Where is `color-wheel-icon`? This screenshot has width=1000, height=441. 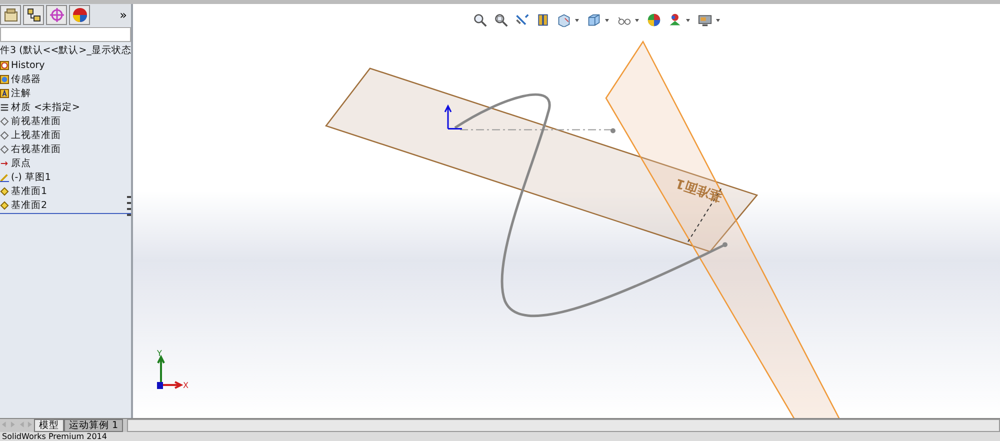
color-wheel-icon is located at coordinates (80, 15).